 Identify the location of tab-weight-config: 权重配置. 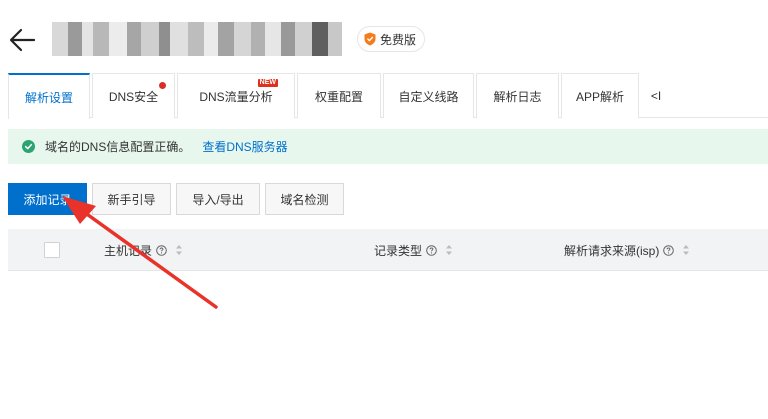
(339, 95).